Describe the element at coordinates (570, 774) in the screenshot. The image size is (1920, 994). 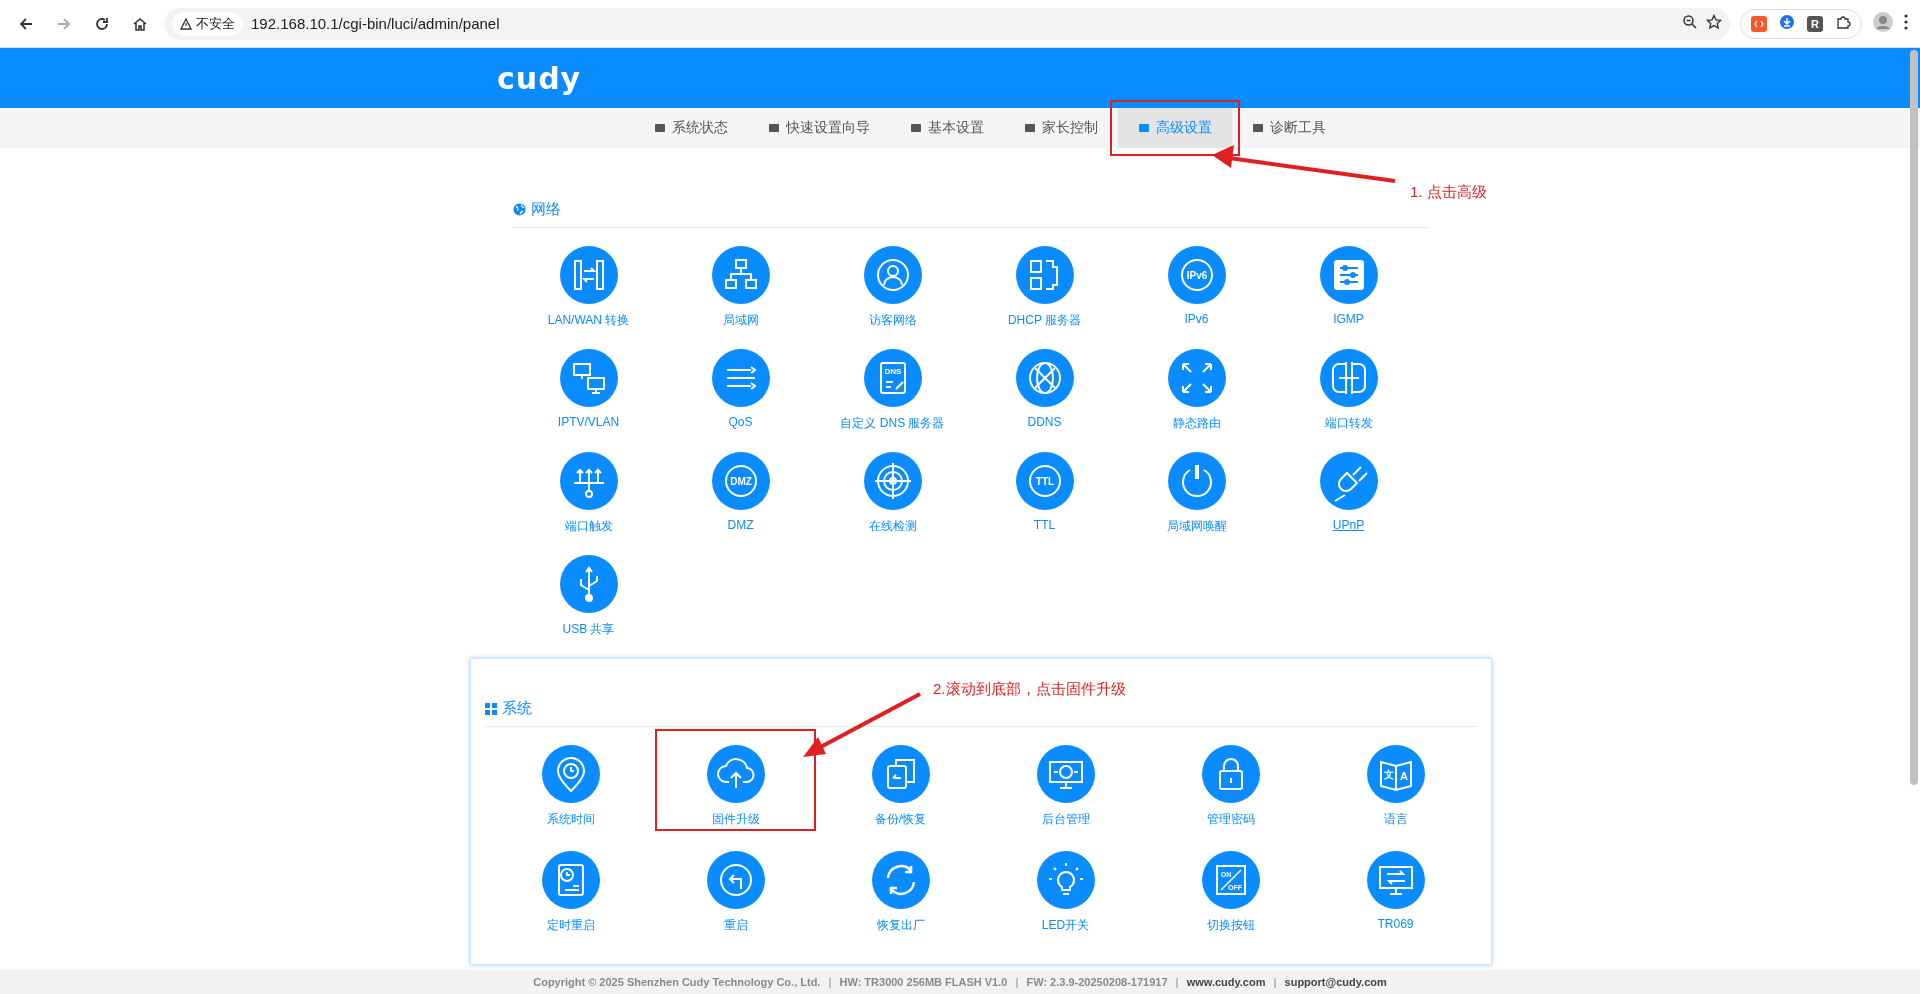
I see `clock-pin-icon` at that location.